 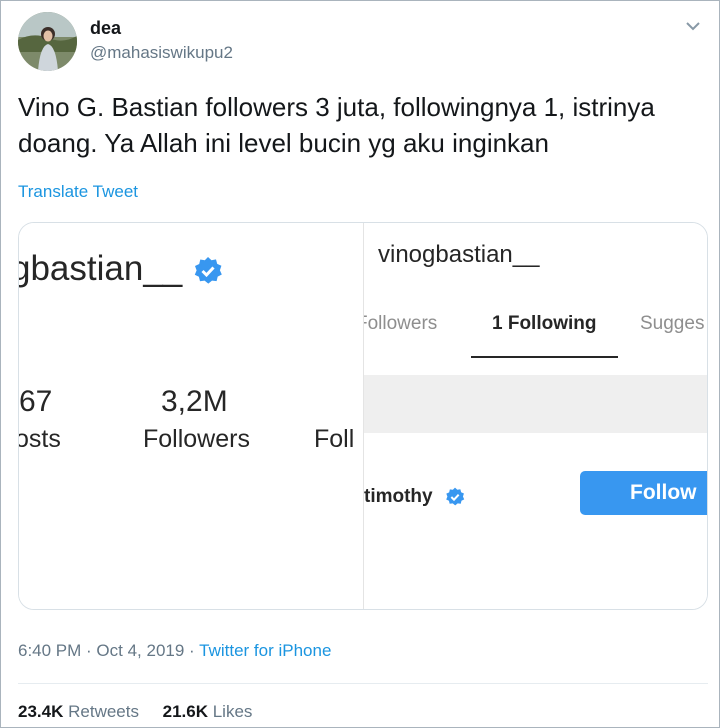 I want to click on chevron-down-icon, so click(x=693, y=25).